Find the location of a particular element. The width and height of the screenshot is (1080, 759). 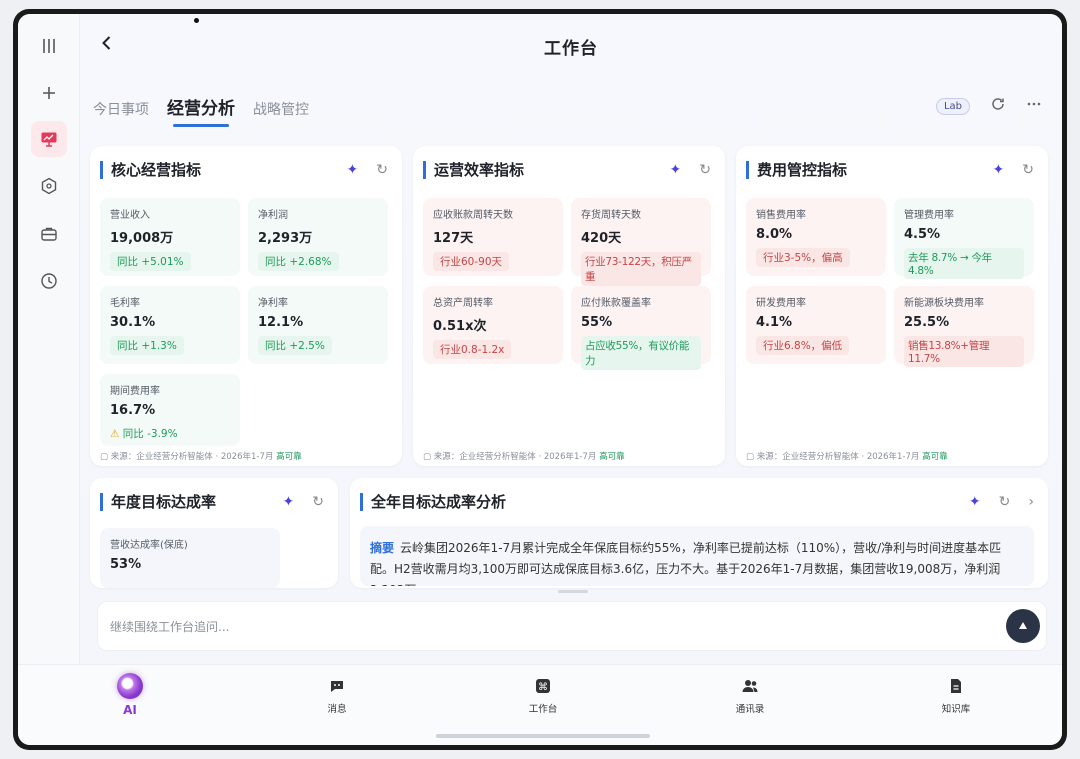

metric-ar-days: 应收账款周转天数 127天 行业60-90天 is located at coordinates (493, 237).